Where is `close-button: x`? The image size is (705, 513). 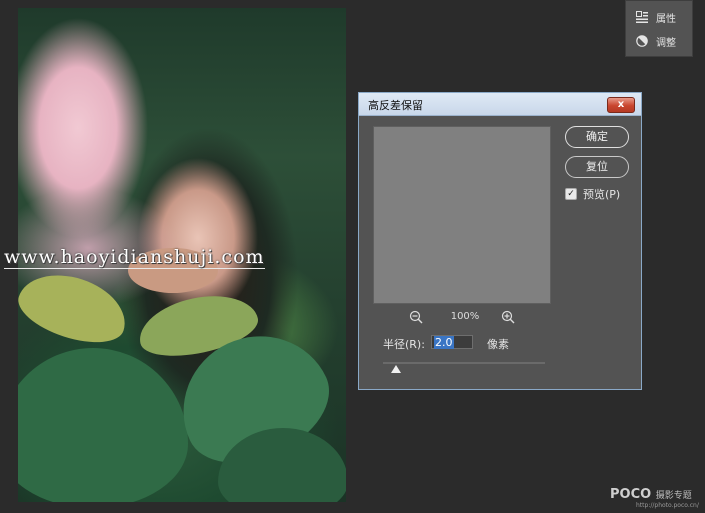 close-button: x is located at coordinates (621, 105).